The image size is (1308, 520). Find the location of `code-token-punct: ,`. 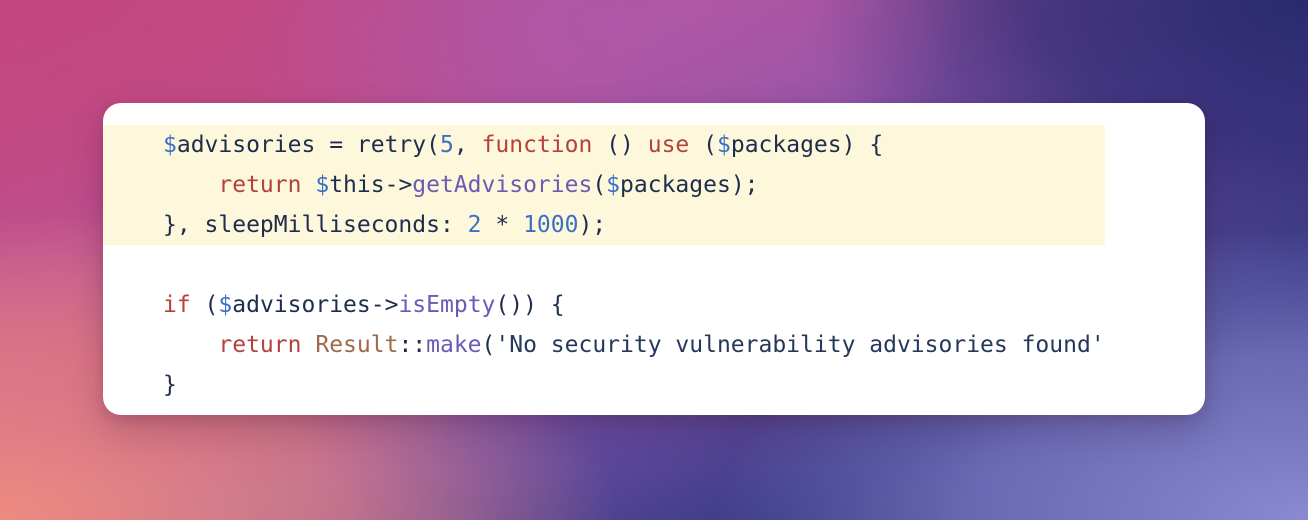

code-token-punct: , is located at coordinates (467, 145).